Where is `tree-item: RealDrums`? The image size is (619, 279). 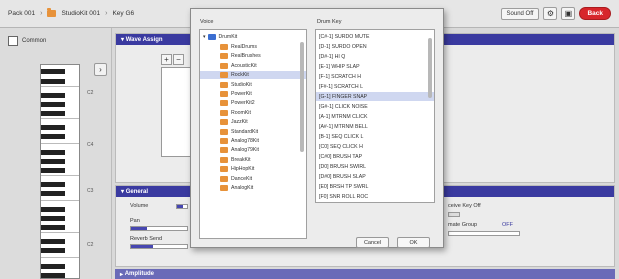 tree-item: RealDrums is located at coordinates (253, 47).